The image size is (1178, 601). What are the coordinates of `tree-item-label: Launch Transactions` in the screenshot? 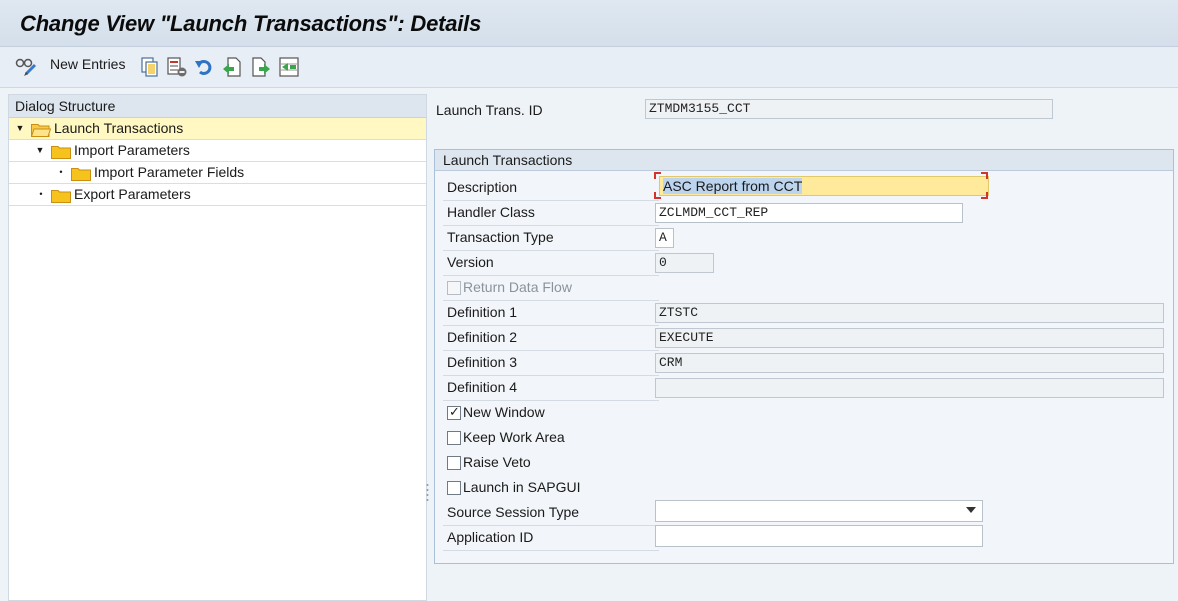 It's located at (119, 128).